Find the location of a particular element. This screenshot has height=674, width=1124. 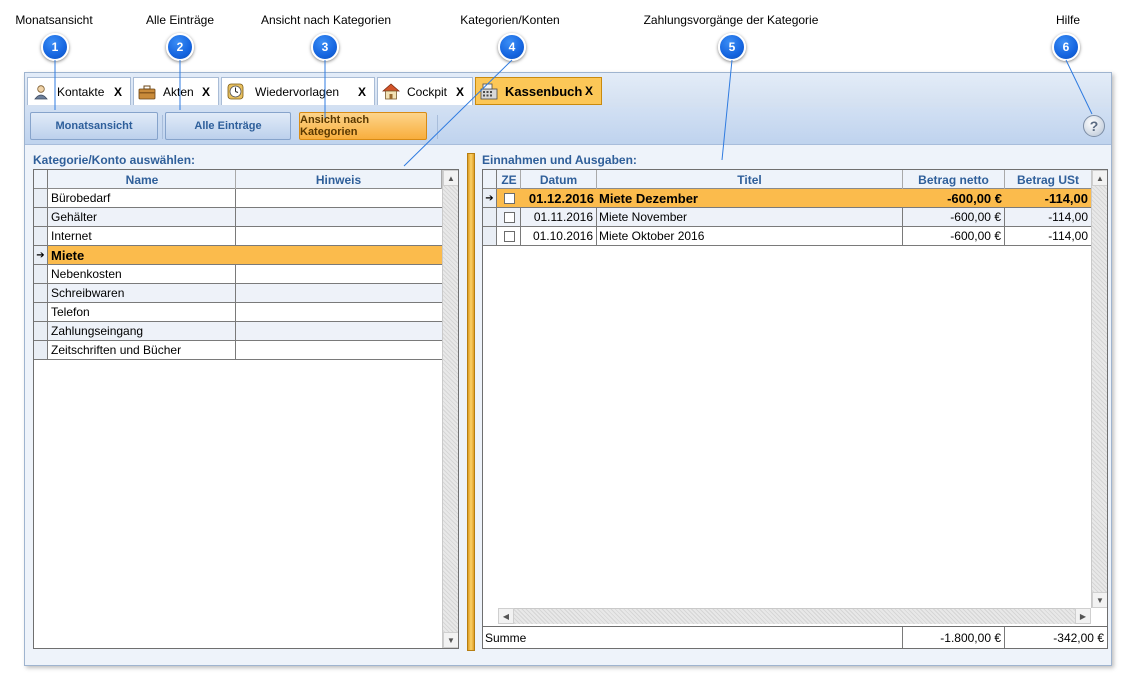

cash-register-icon is located at coordinates (489, 91).